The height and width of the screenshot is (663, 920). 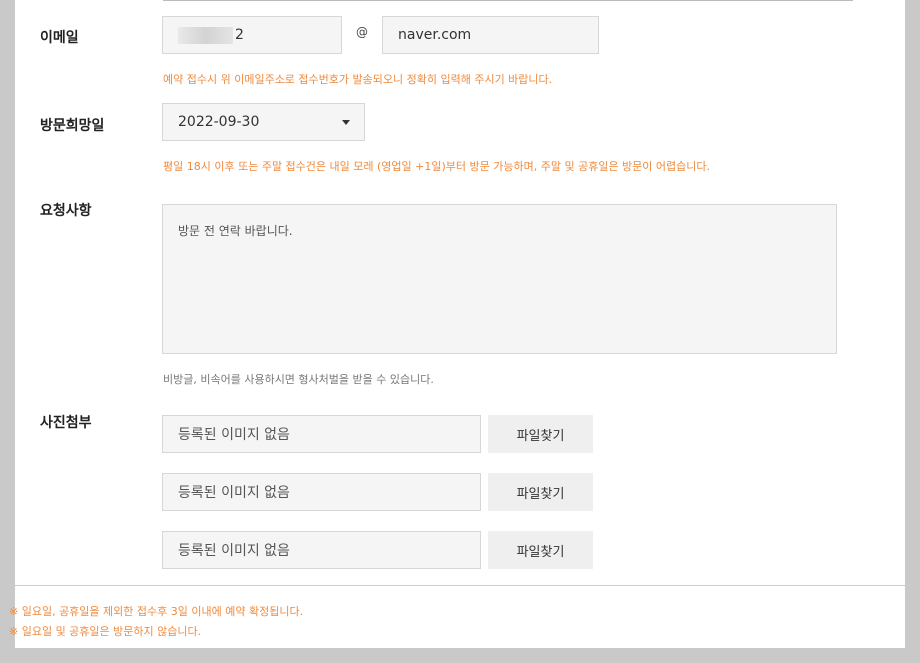 I want to click on top-divider, so click(x=508, y=0).